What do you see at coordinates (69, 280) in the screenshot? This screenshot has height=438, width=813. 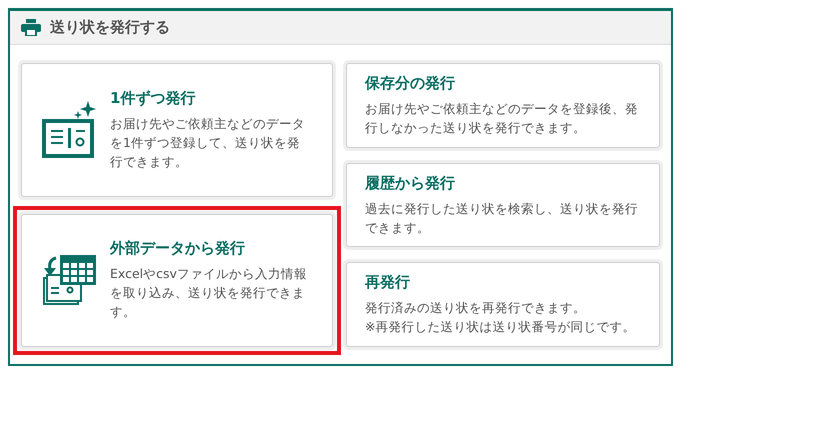 I see `import-spreadsheet-icon` at bounding box center [69, 280].